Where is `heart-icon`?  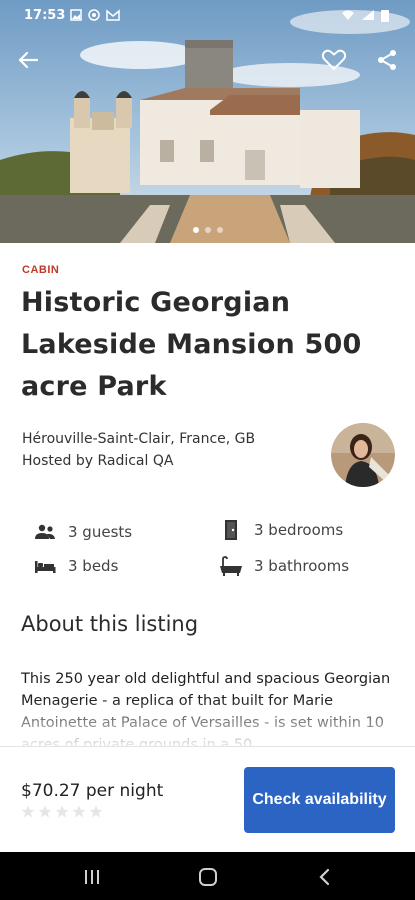
heart-icon is located at coordinates (334, 60).